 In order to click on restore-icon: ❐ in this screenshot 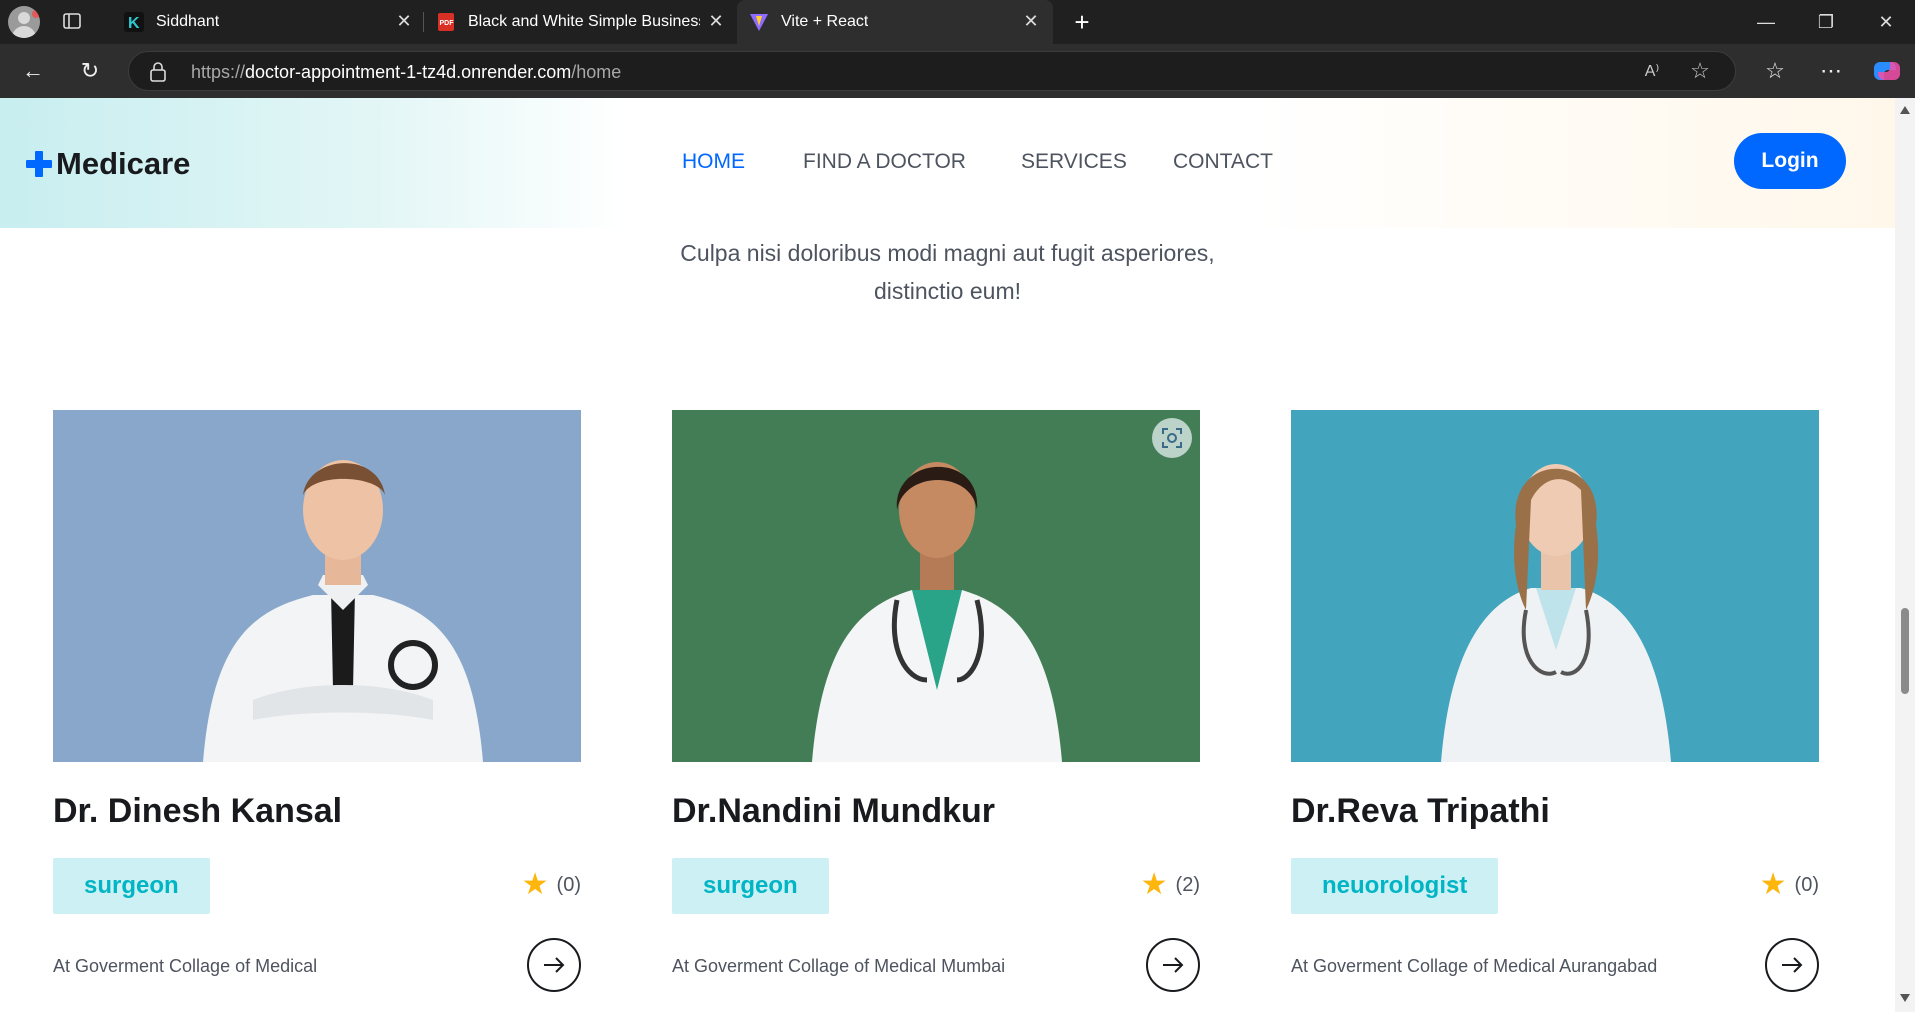, I will do `click(1826, 22)`.